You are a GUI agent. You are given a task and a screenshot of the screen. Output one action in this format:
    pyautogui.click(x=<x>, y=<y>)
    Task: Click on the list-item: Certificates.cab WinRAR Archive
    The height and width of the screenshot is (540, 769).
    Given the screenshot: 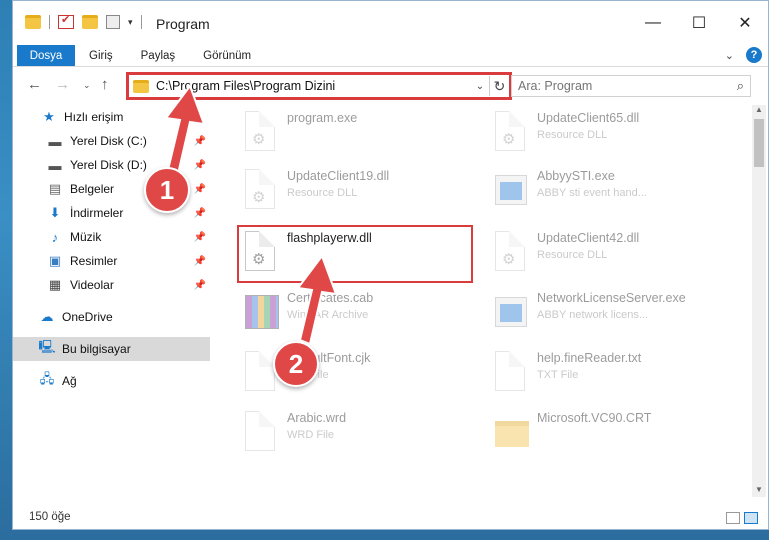 What is the action you would take?
    pyautogui.click(x=345, y=314)
    